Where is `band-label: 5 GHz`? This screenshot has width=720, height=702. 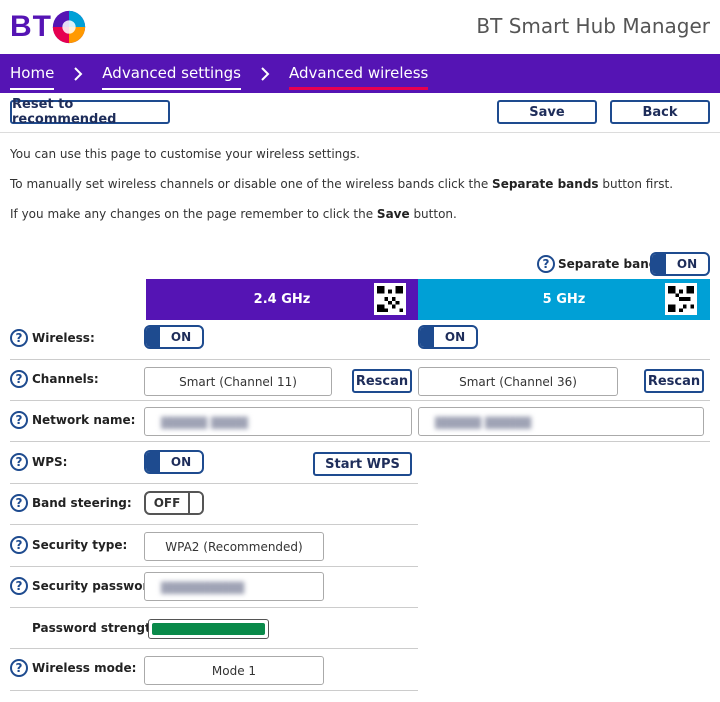
band-label: 5 GHz is located at coordinates (564, 299).